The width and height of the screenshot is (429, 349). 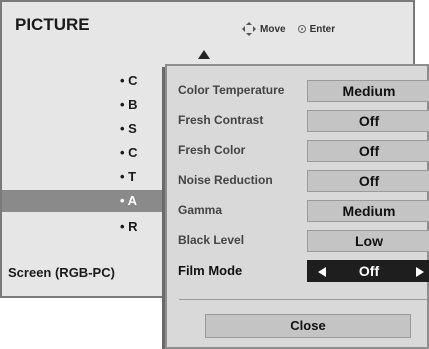 What do you see at coordinates (129, 226) in the screenshot?
I see `menu-item-label: • R` at bounding box center [129, 226].